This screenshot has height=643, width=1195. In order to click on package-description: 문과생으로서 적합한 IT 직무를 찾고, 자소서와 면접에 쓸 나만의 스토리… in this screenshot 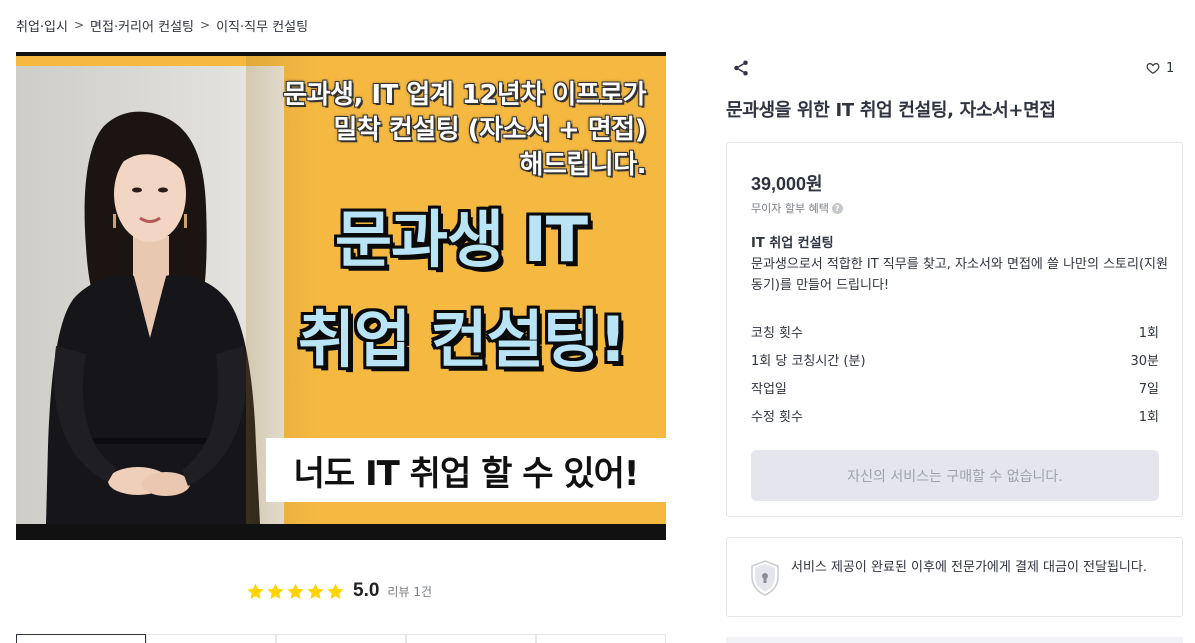, I will do `click(959, 275)`.